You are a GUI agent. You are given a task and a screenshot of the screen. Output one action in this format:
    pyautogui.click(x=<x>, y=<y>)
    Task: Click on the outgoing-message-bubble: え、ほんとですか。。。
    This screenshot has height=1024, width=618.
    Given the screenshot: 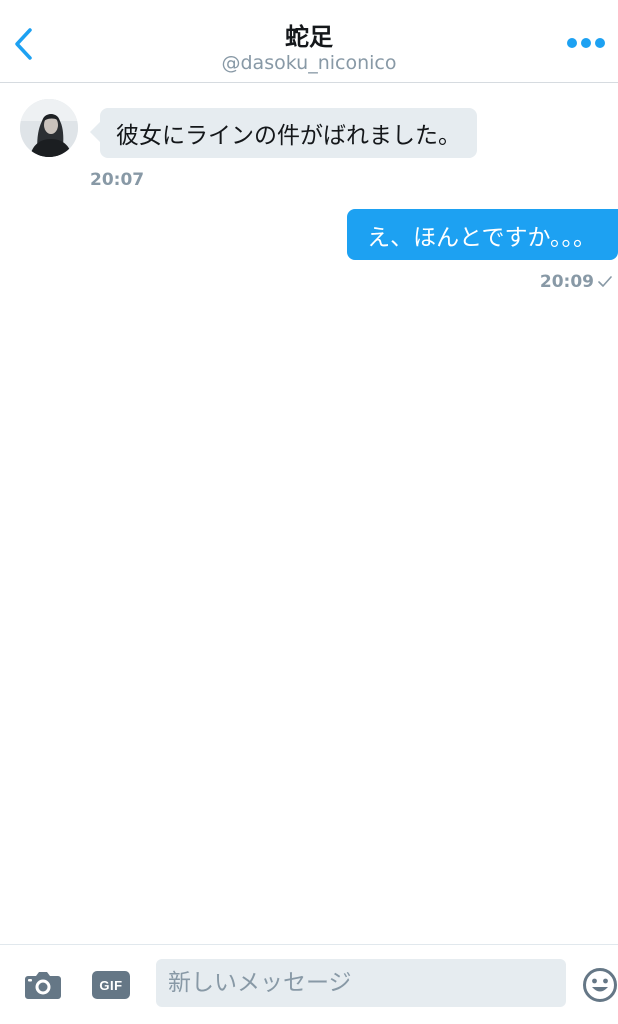 What is the action you would take?
    pyautogui.click(x=482, y=234)
    